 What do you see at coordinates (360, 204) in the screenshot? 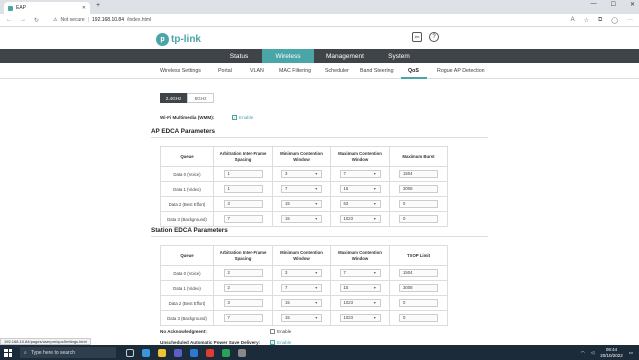
I see `cwmax-select: 63 ▼` at bounding box center [360, 204].